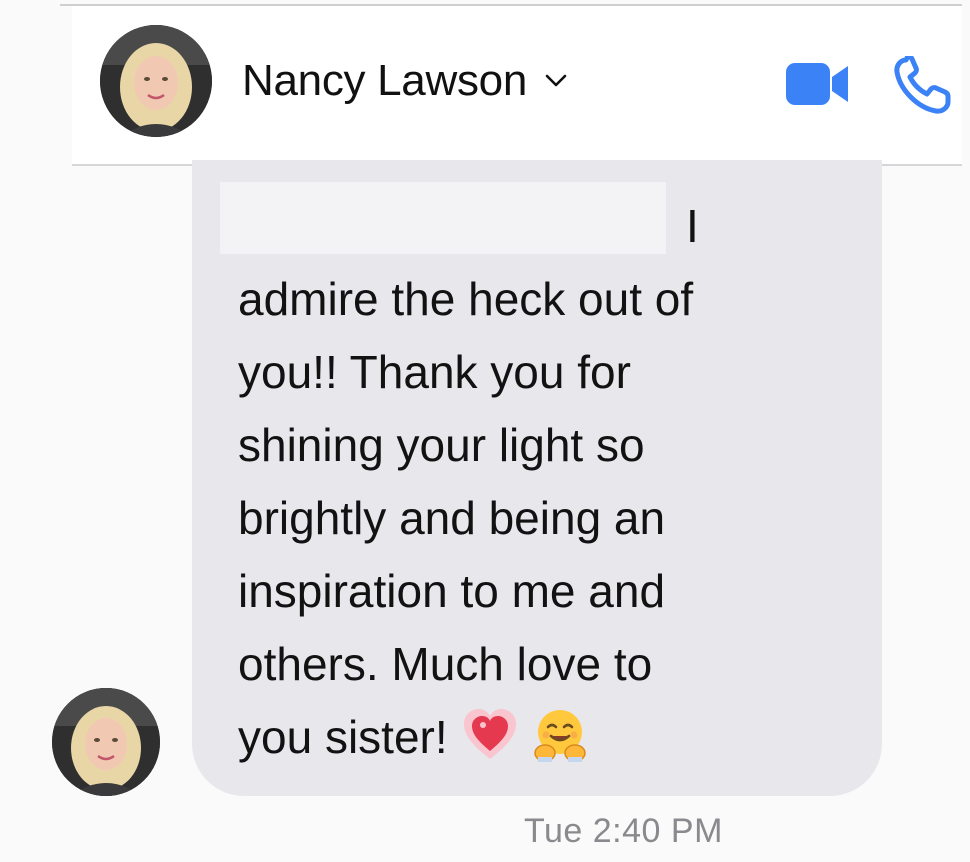 The image size is (970, 862). What do you see at coordinates (452, 591) in the screenshot?
I see `message-line: inspiration to me and` at bounding box center [452, 591].